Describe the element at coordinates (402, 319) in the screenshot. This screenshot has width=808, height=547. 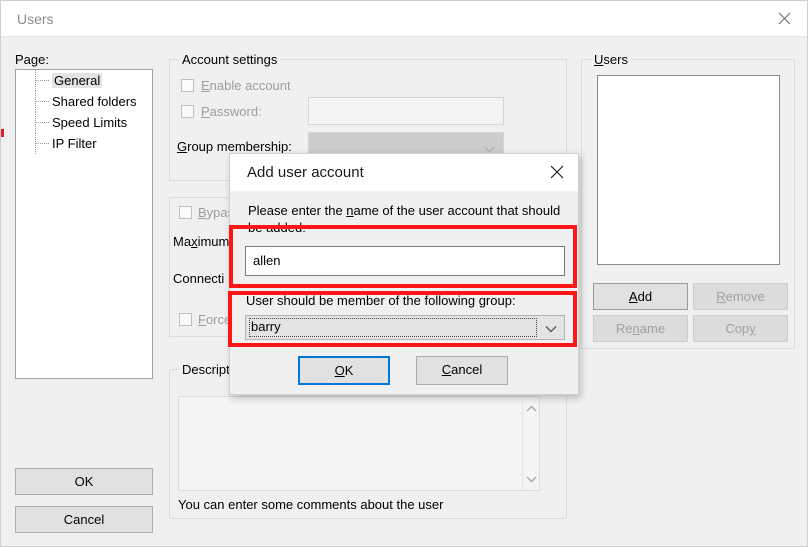
I see `group-combo-highlight` at that location.